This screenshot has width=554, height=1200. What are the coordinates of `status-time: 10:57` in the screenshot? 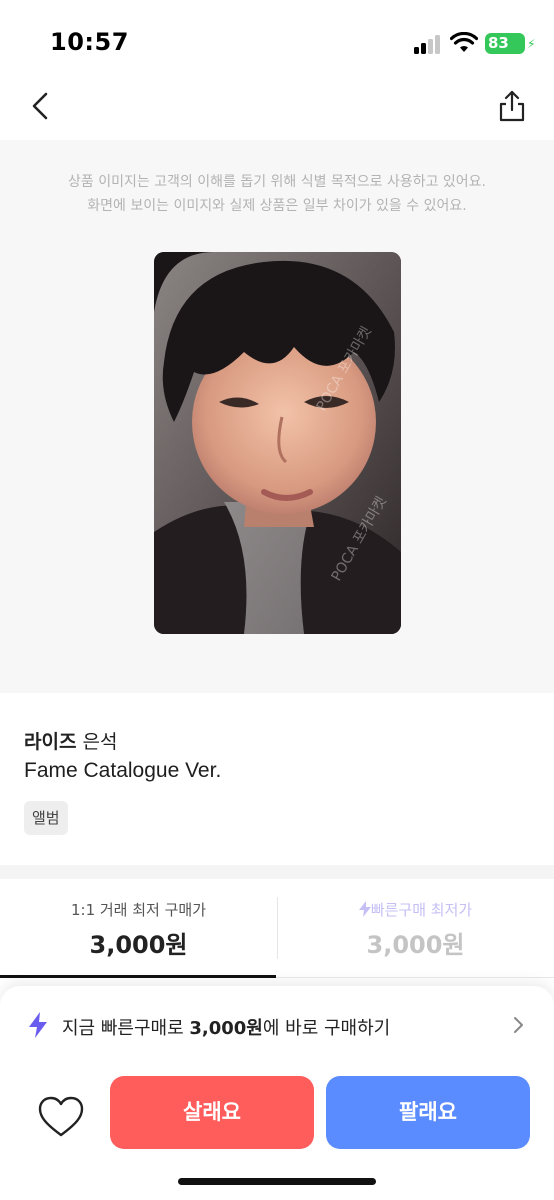 It's located at (89, 42).